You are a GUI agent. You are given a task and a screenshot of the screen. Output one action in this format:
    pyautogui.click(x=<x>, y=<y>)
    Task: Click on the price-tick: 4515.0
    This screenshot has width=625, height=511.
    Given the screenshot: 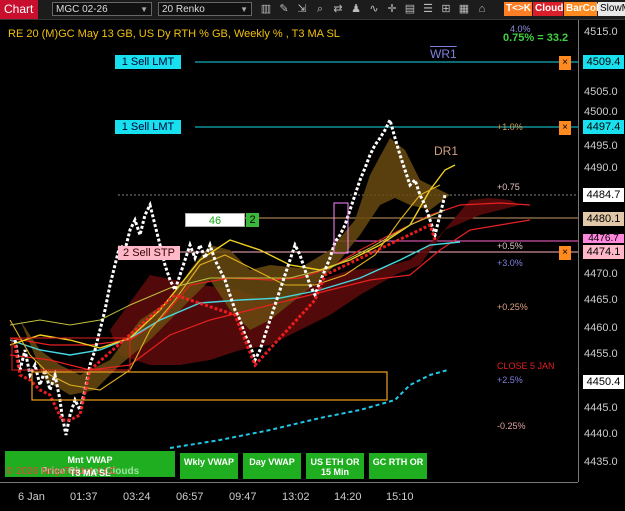 What is the action you would take?
    pyautogui.click(x=601, y=32)
    